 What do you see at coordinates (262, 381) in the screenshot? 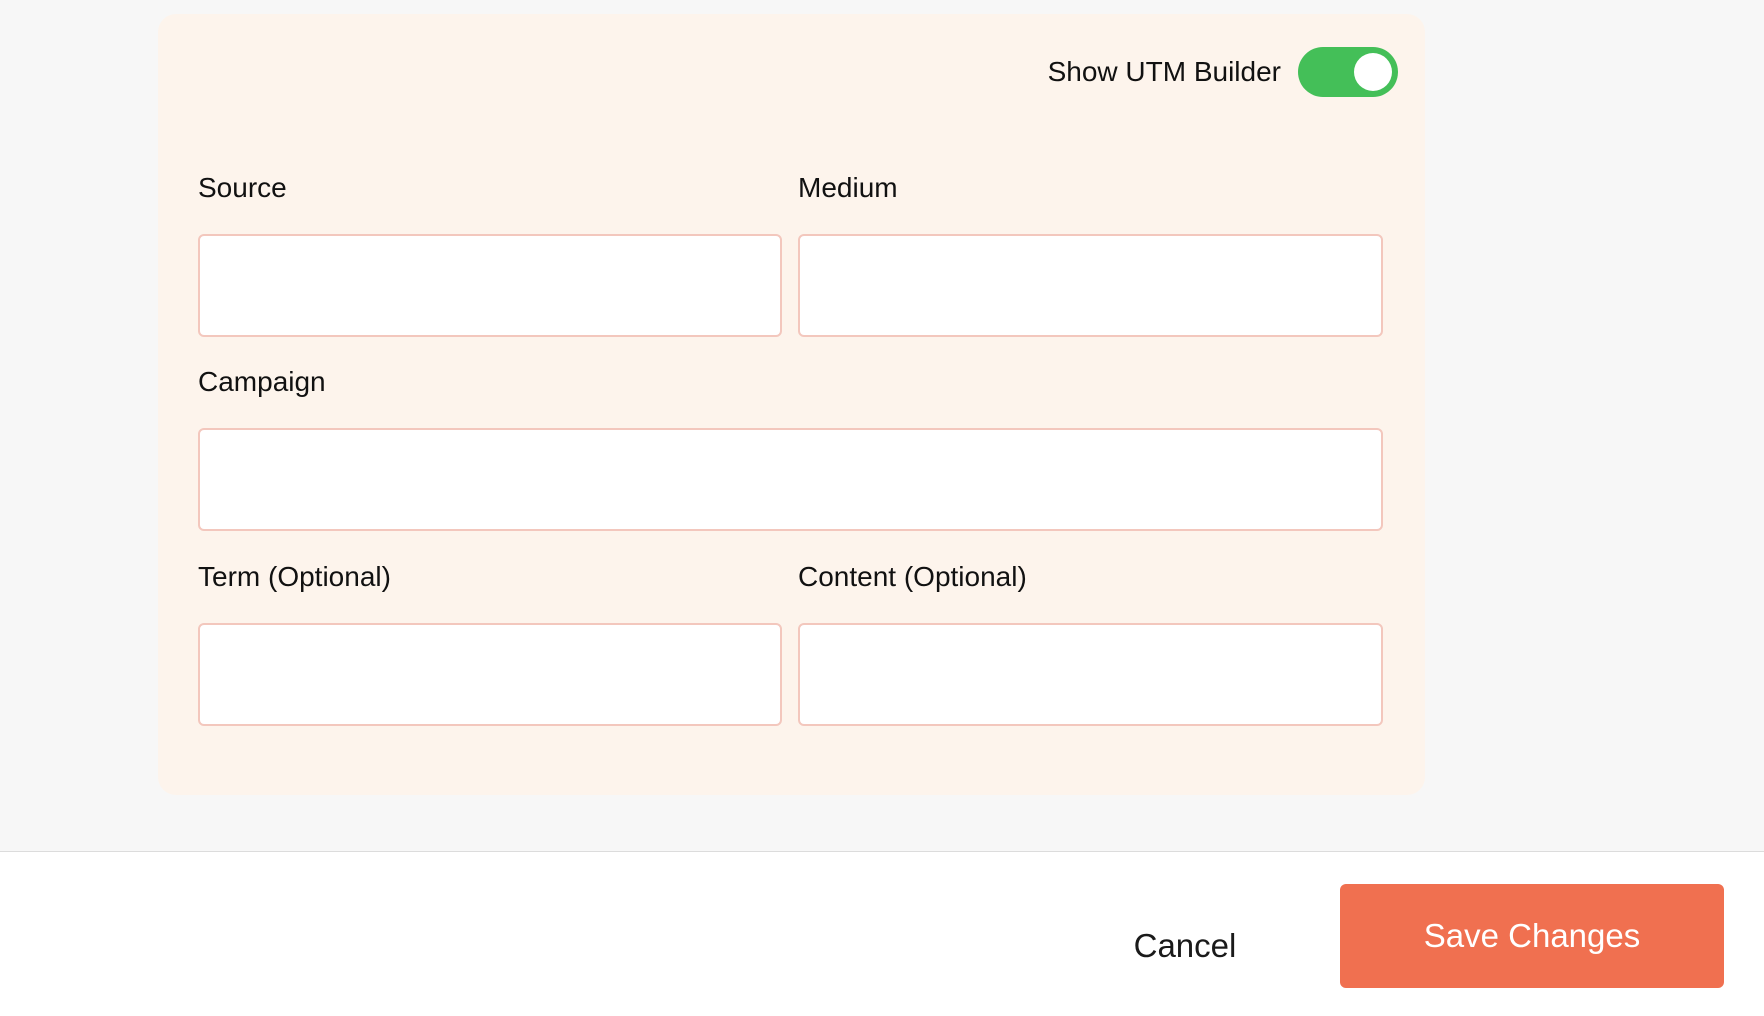
I see `campaign-label: Campaign` at bounding box center [262, 381].